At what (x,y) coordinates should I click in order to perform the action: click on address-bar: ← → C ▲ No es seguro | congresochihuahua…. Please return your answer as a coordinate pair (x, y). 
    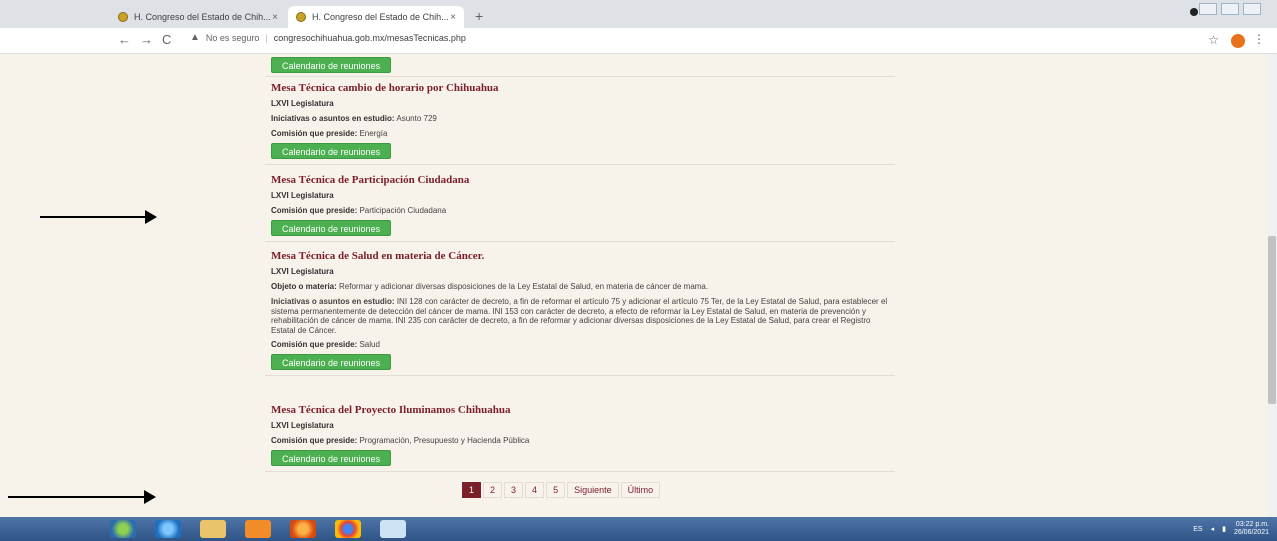
    Looking at the image, I should click on (638, 41).